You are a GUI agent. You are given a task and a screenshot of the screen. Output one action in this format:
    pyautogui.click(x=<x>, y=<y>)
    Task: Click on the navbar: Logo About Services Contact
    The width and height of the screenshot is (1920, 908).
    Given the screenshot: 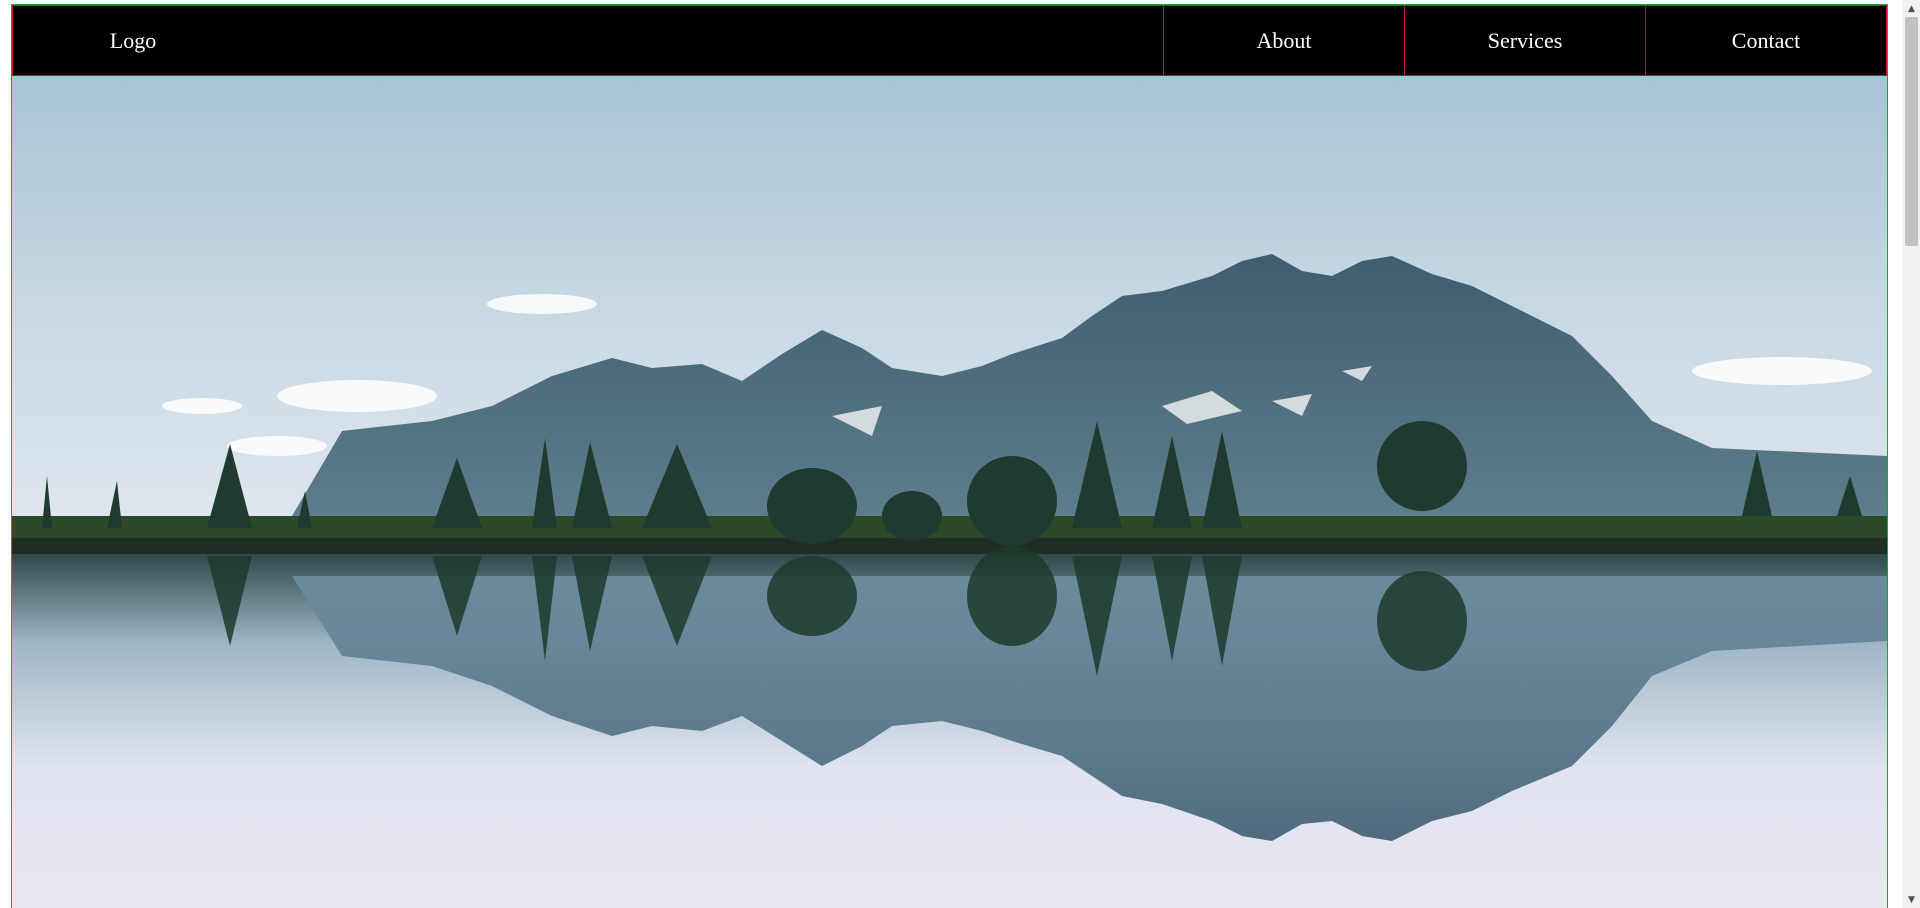 What is the action you would take?
    pyautogui.click(x=949, y=40)
    